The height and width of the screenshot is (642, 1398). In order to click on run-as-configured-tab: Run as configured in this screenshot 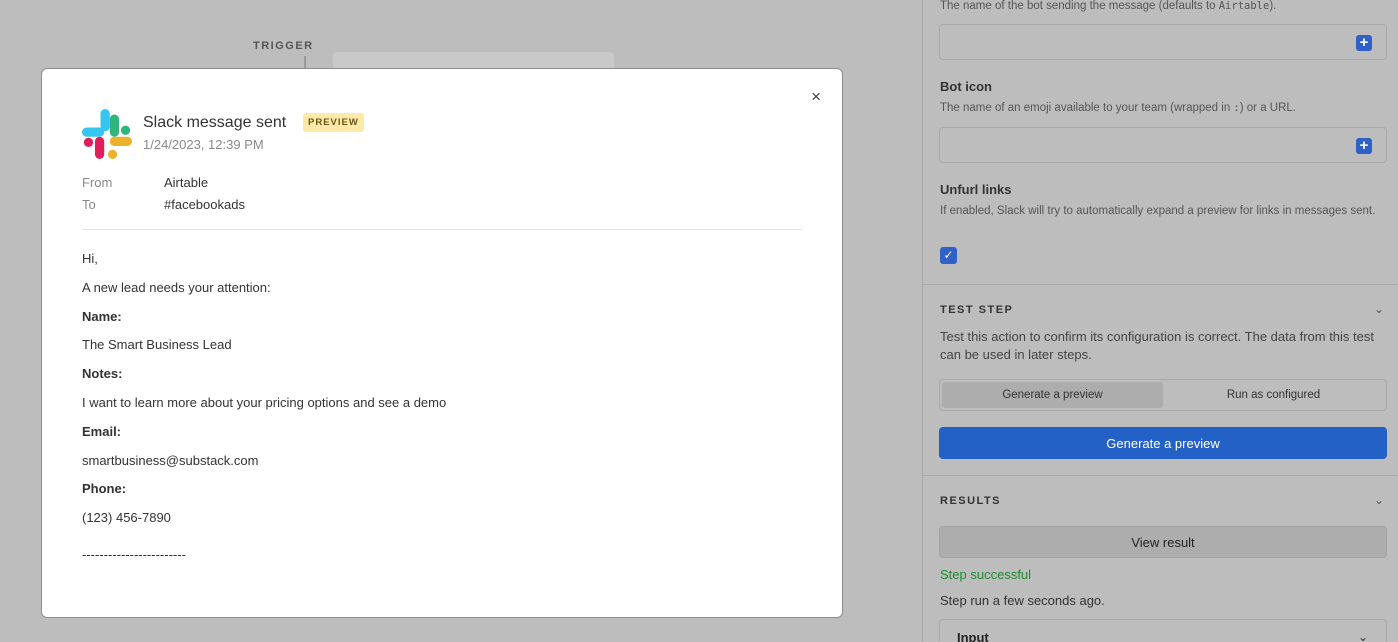, I will do `click(1273, 395)`.